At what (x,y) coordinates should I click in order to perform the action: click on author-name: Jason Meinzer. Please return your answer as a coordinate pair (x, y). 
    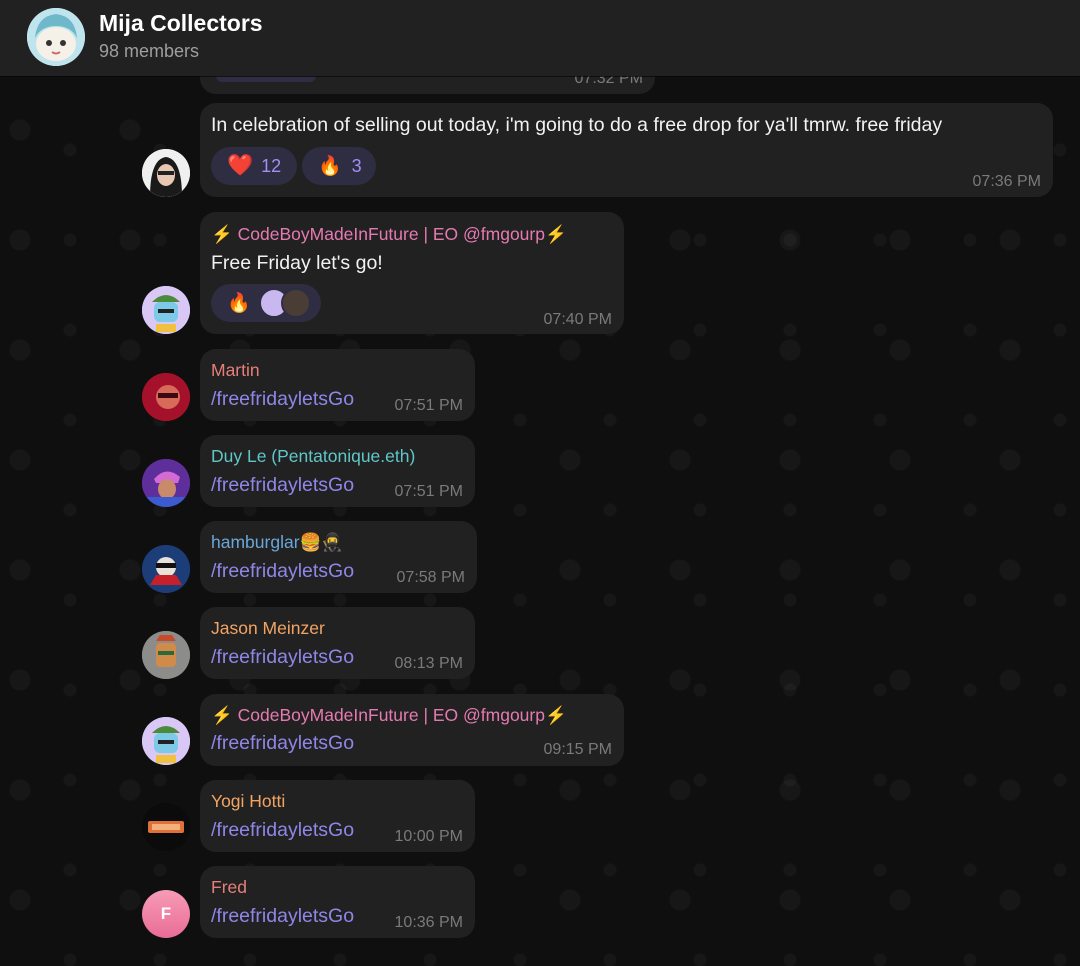
    Looking at the image, I should click on (268, 628).